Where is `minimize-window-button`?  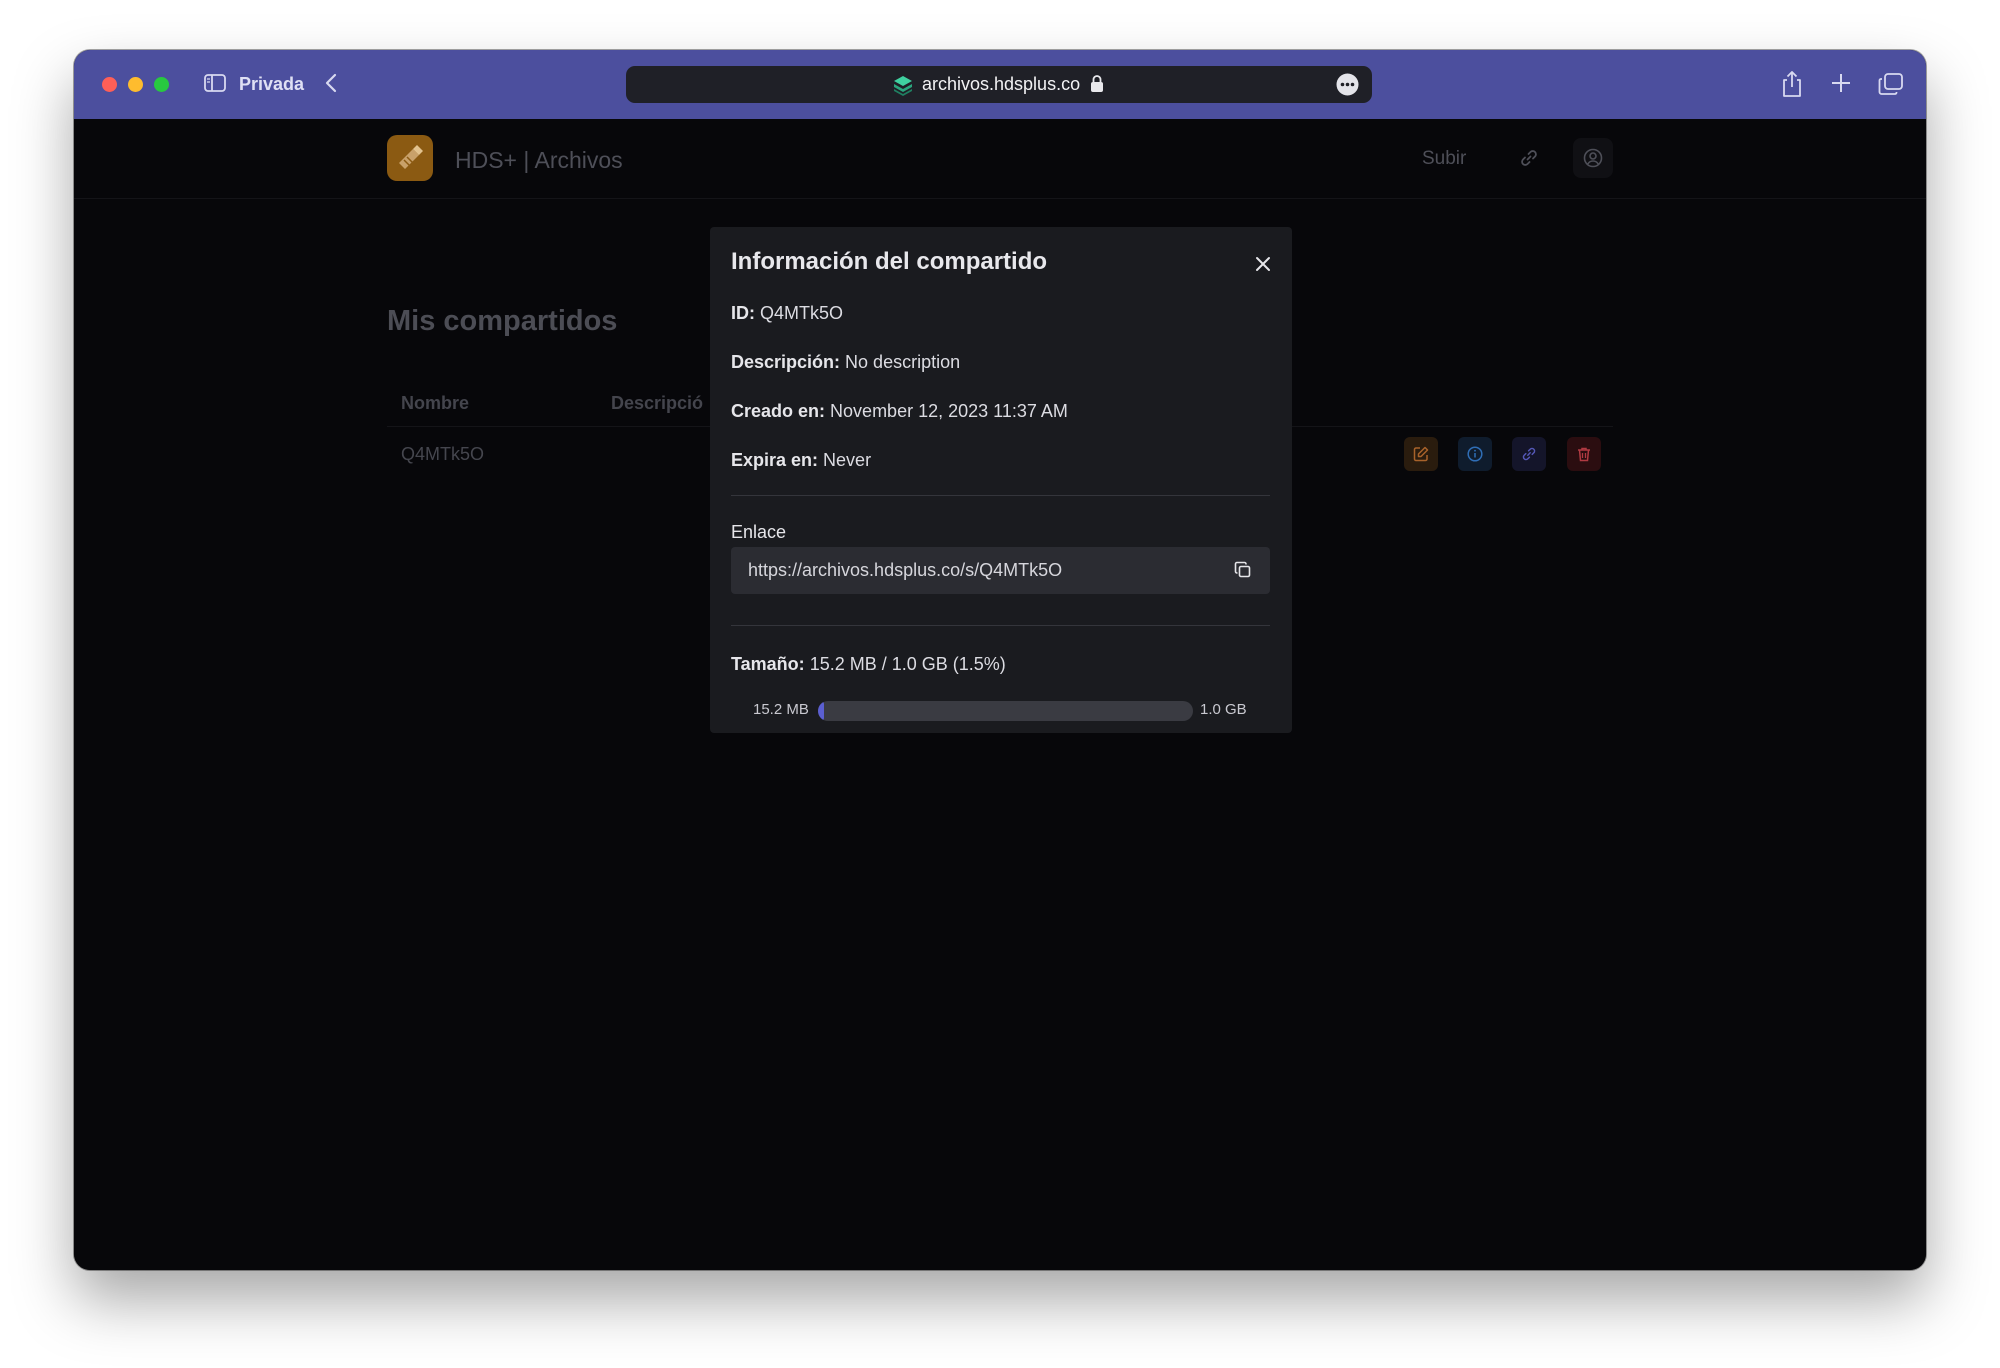
minimize-window-button is located at coordinates (135, 84).